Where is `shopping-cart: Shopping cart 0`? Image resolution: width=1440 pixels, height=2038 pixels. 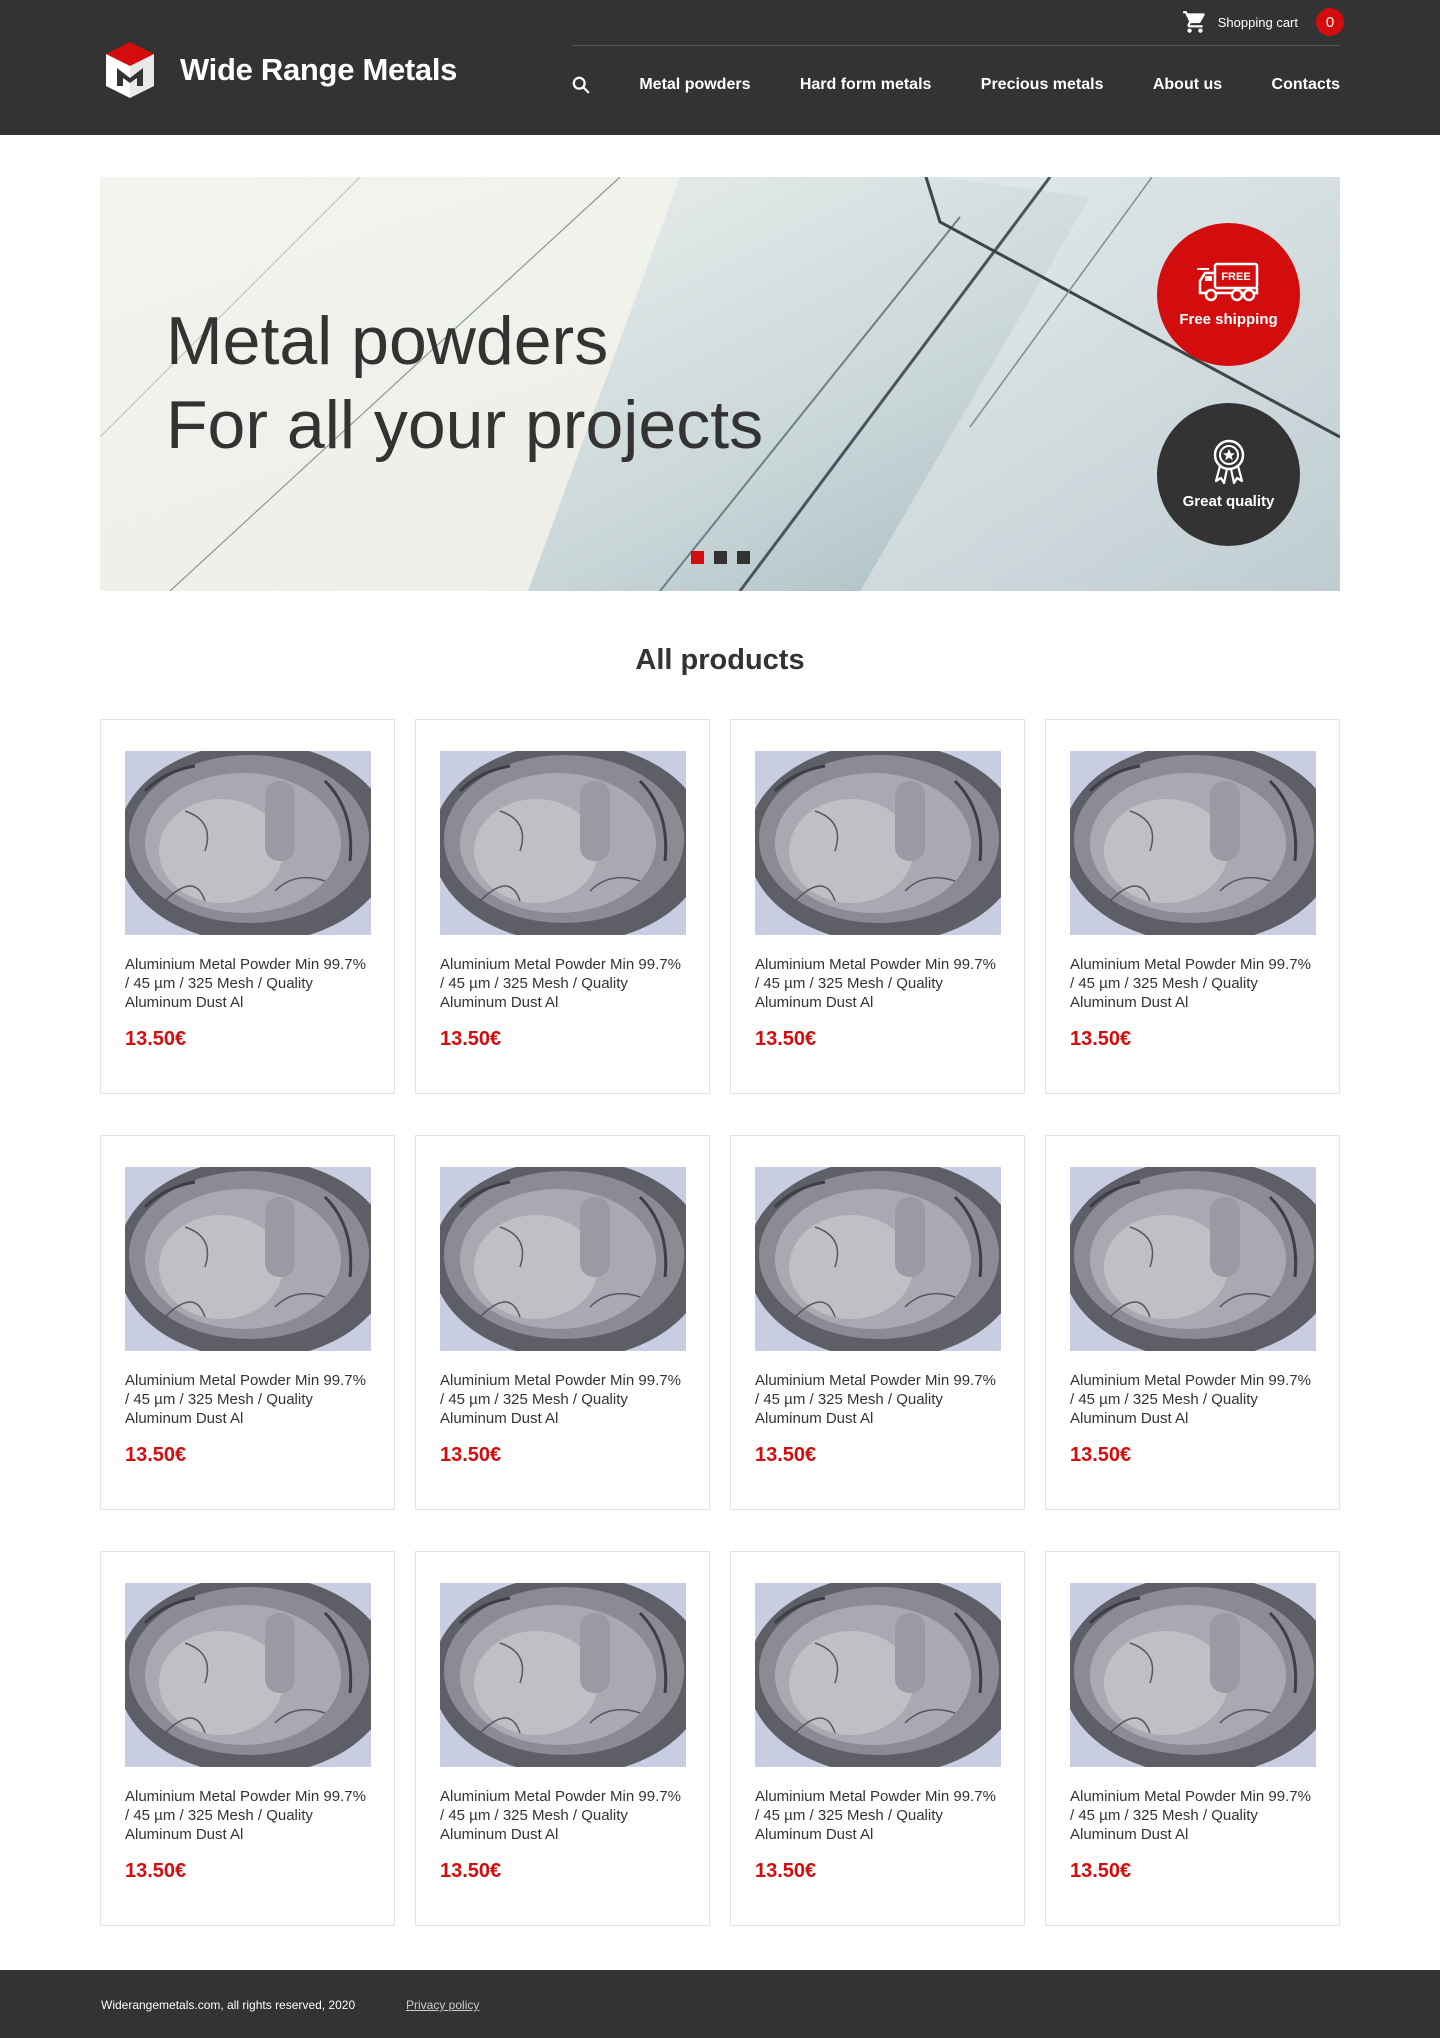
shopping-cart: Shopping cart 0 is located at coordinates (1263, 22).